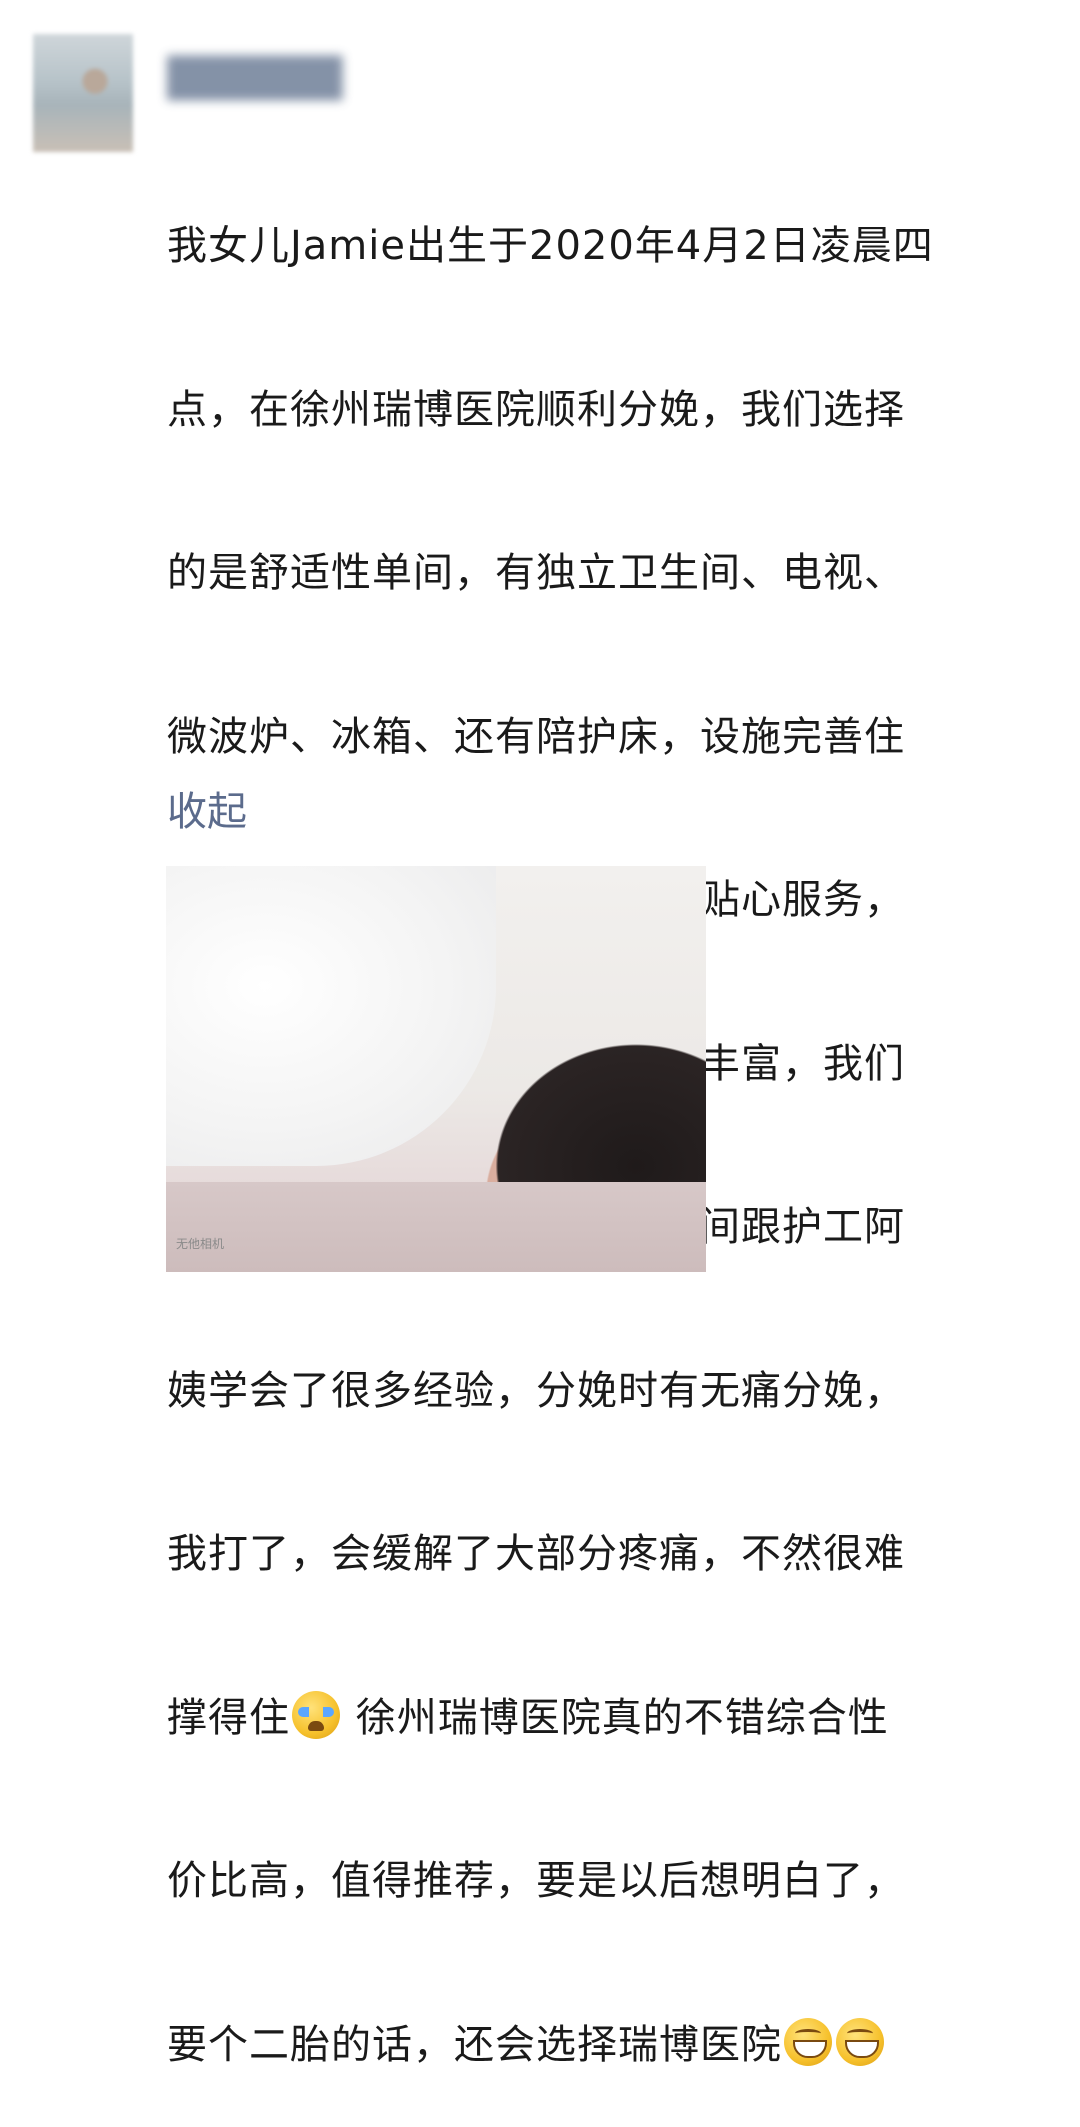 This screenshot has width=1080, height=2127. I want to click on photo-blanket, so click(331, 1016).